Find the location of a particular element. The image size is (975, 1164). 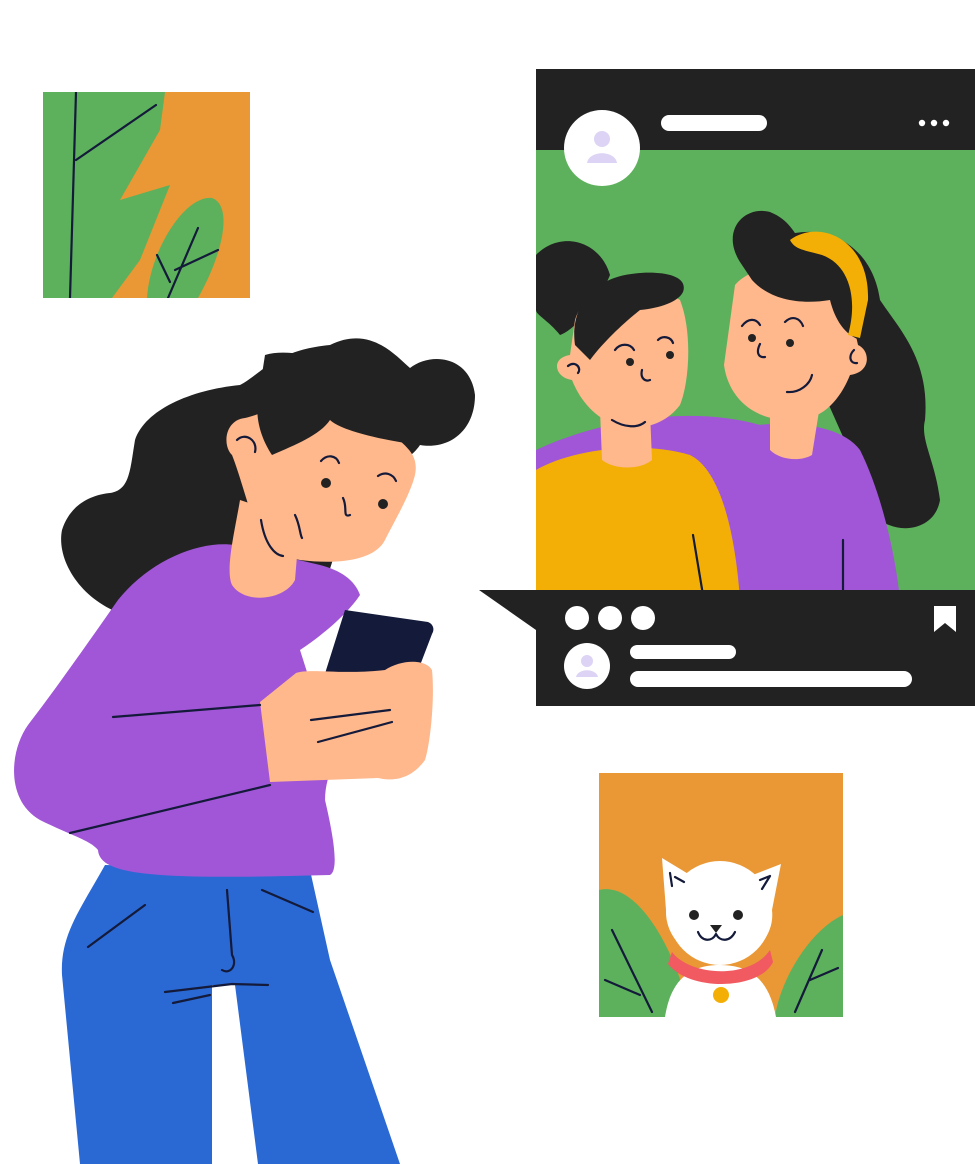

commenter-avatar-icon is located at coordinates (587, 666).